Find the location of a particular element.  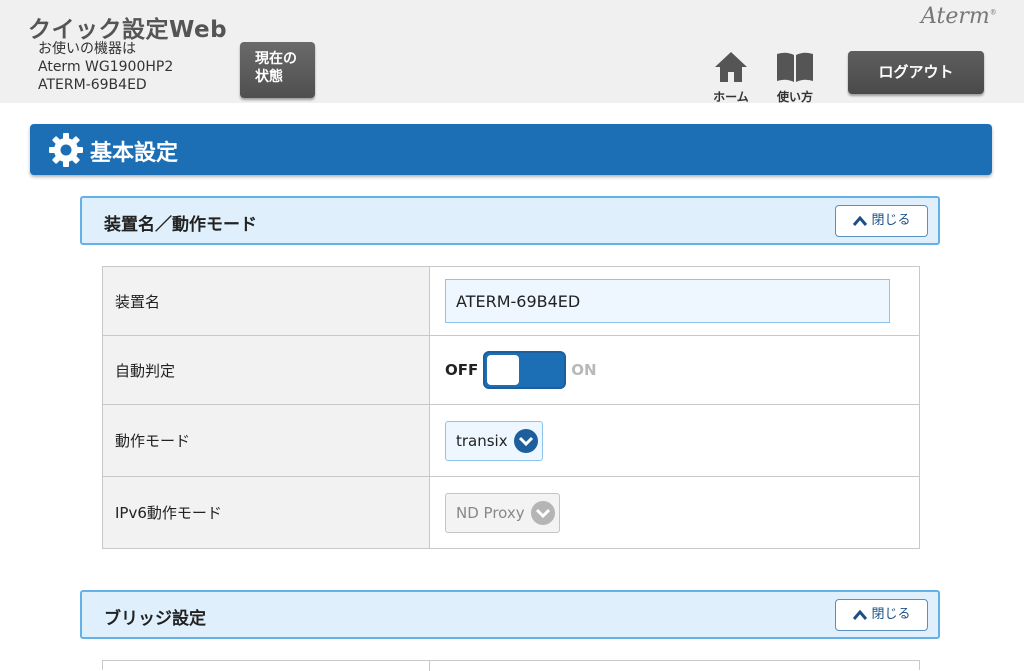

current-status-button: 現在の 状態 is located at coordinates (277, 70).